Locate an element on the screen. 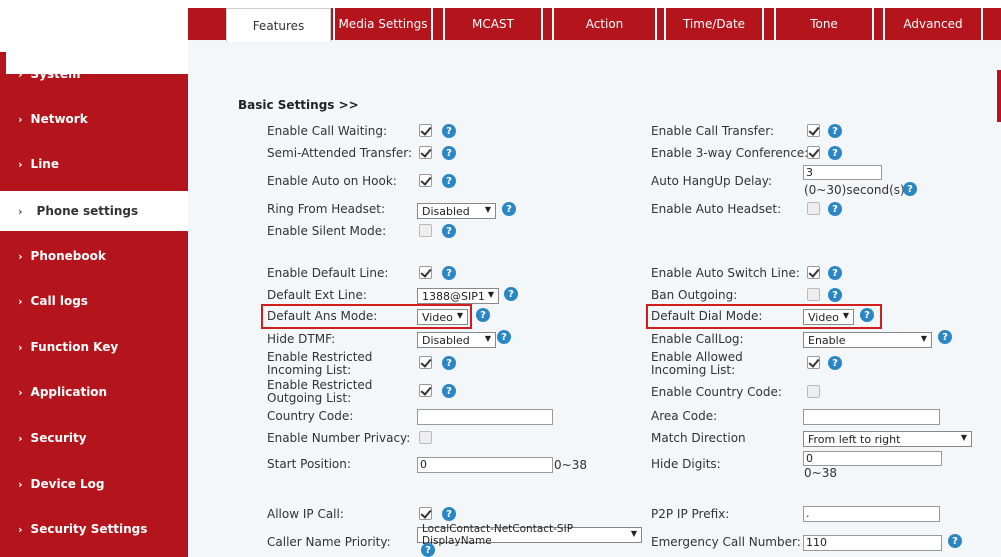  tab-advanced: Advanced is located at coordinates (933, 24).